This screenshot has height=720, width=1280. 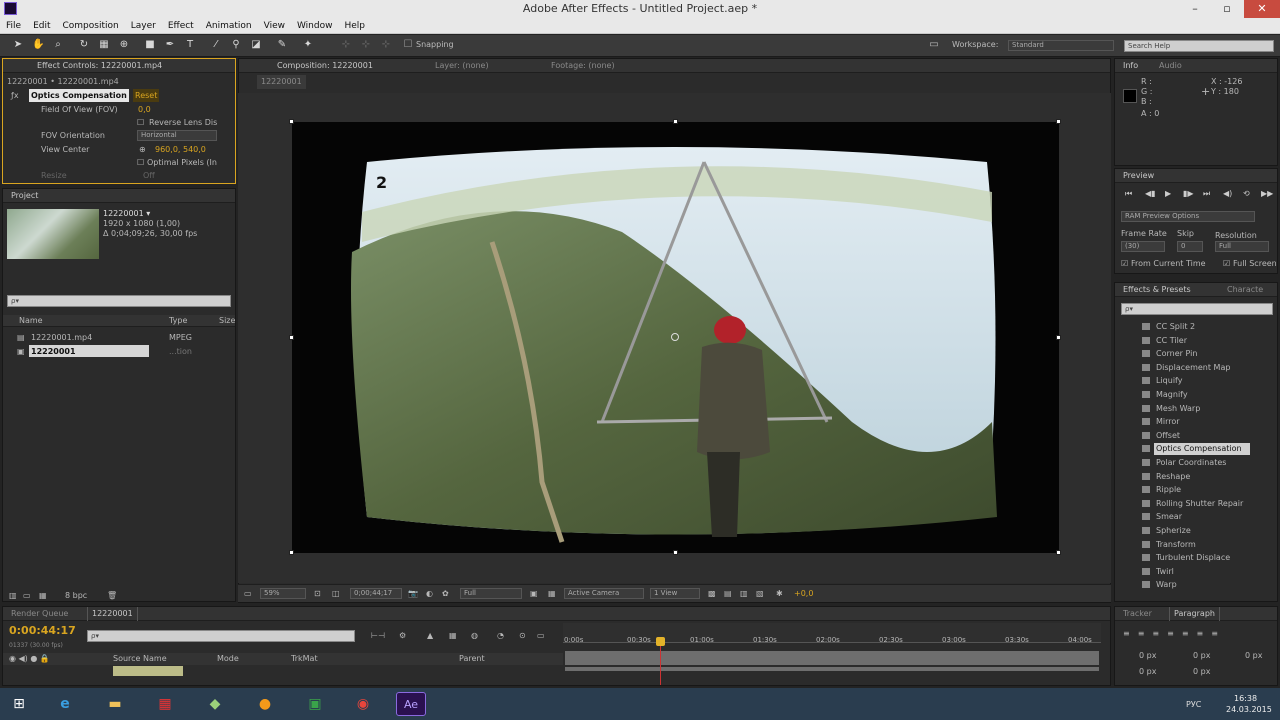 What do you see at coordinates (1197, 309) in the screenshot?
I see `effects-search-input: ρ▾` at bounding box center [1197, 309].